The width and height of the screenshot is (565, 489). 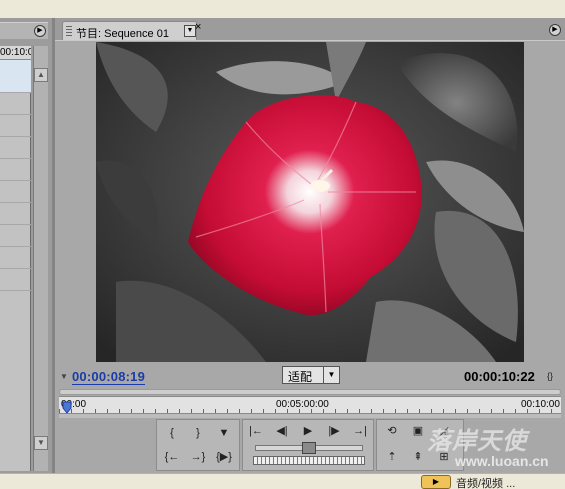 What do you see at coordinates (436, 482) in the screenshot?
I see `taskbar-app-icon: ▶` at bounding box center [436, 482].